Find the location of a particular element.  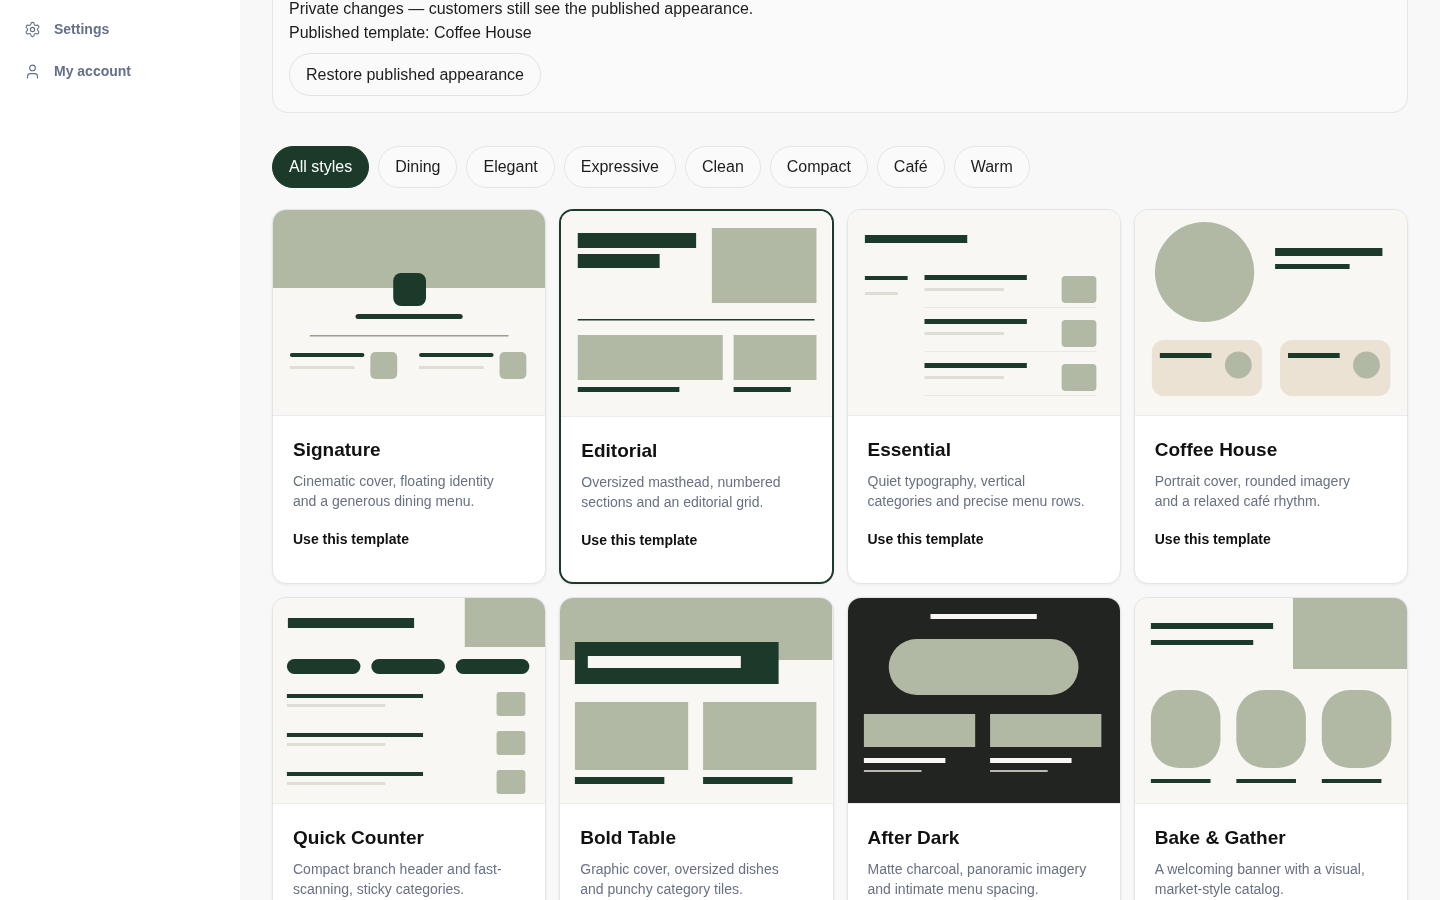

template-name: Coffee House is located at coordinates (1216, 450).